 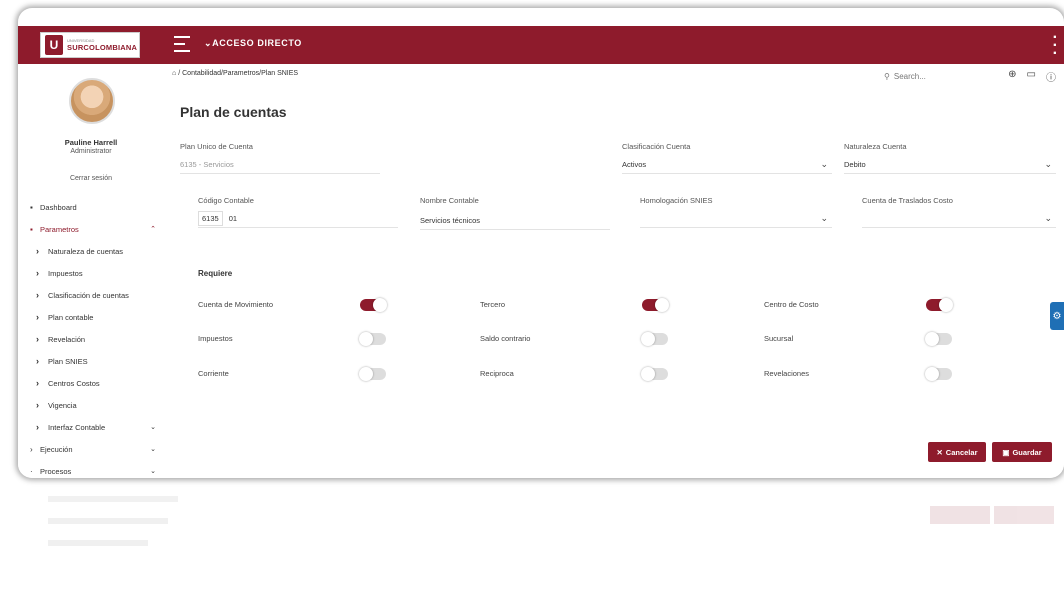 I want to click on breadcrumb: ⌂ / Contabilidad/Parametros/Plan SNIES, so click(x=235, y=73).